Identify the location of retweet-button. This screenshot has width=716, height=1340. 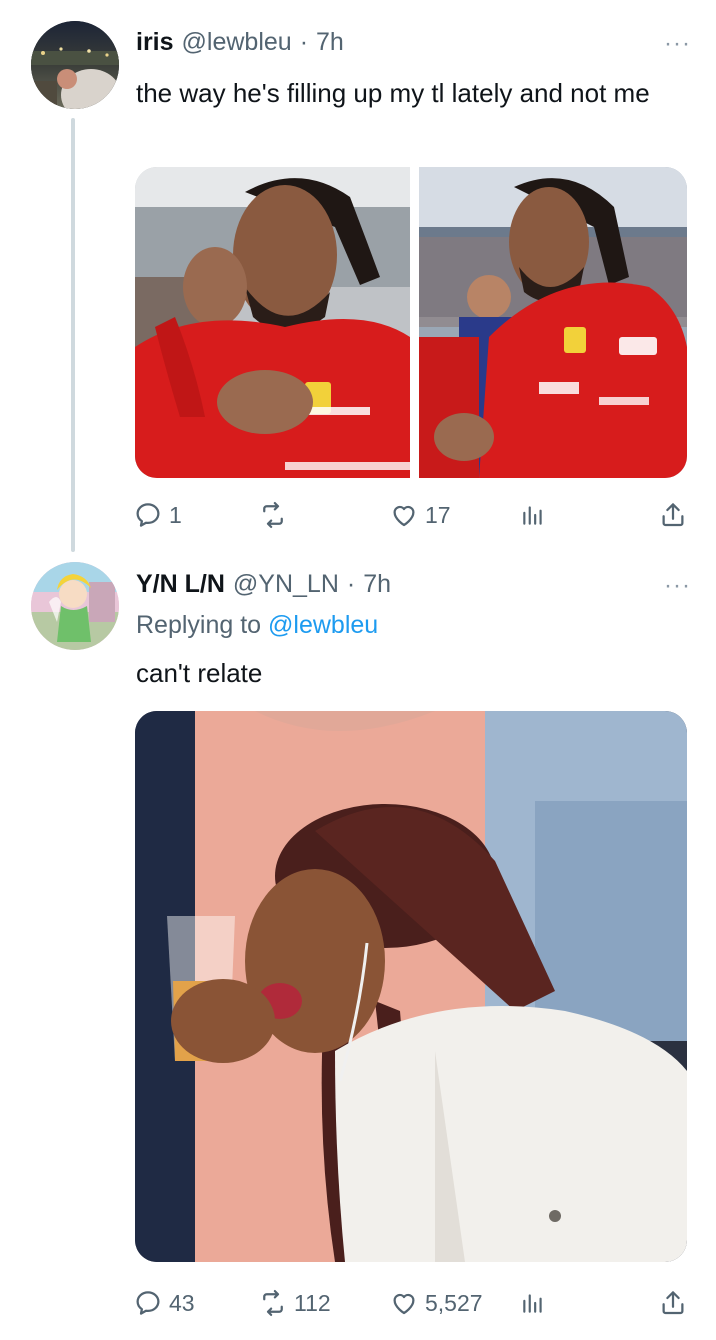
(276, 515).